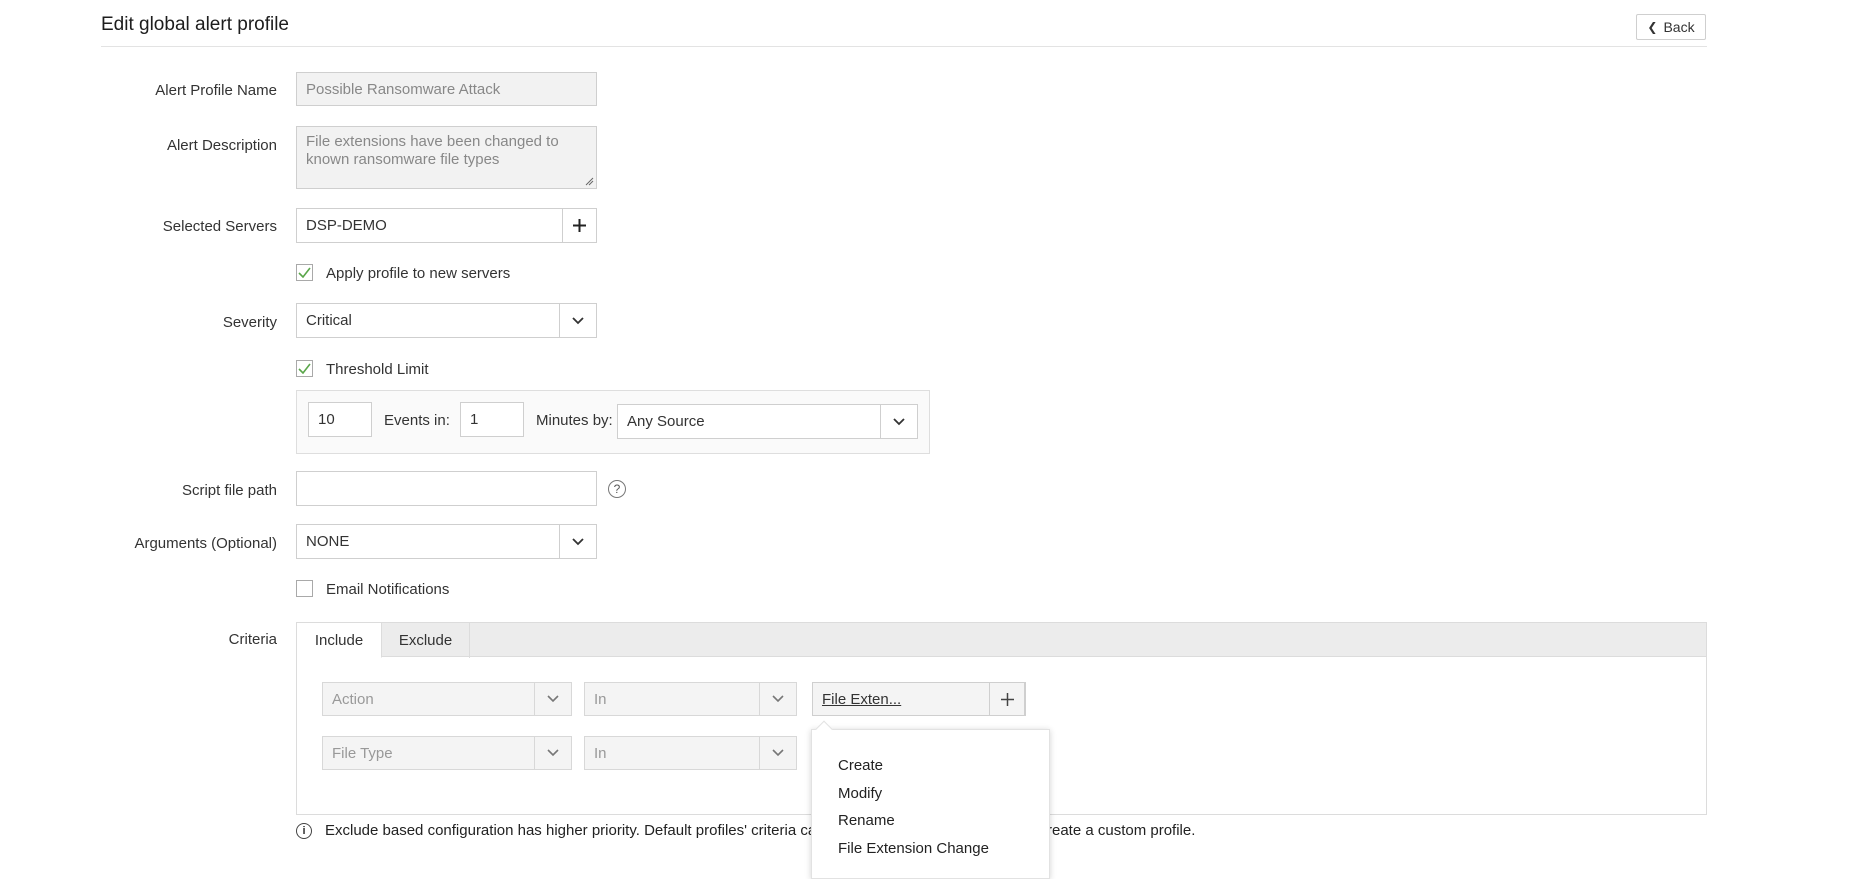 The height and width of the screenshot is (879, 1876). I want to click on profile-name-input: Possible Ransomware Attack, so click(446, 89).